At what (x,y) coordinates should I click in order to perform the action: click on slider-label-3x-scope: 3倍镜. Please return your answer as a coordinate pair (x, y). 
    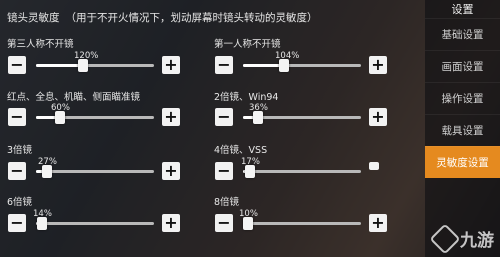
    Looking at the image, I should click on (20, 150).